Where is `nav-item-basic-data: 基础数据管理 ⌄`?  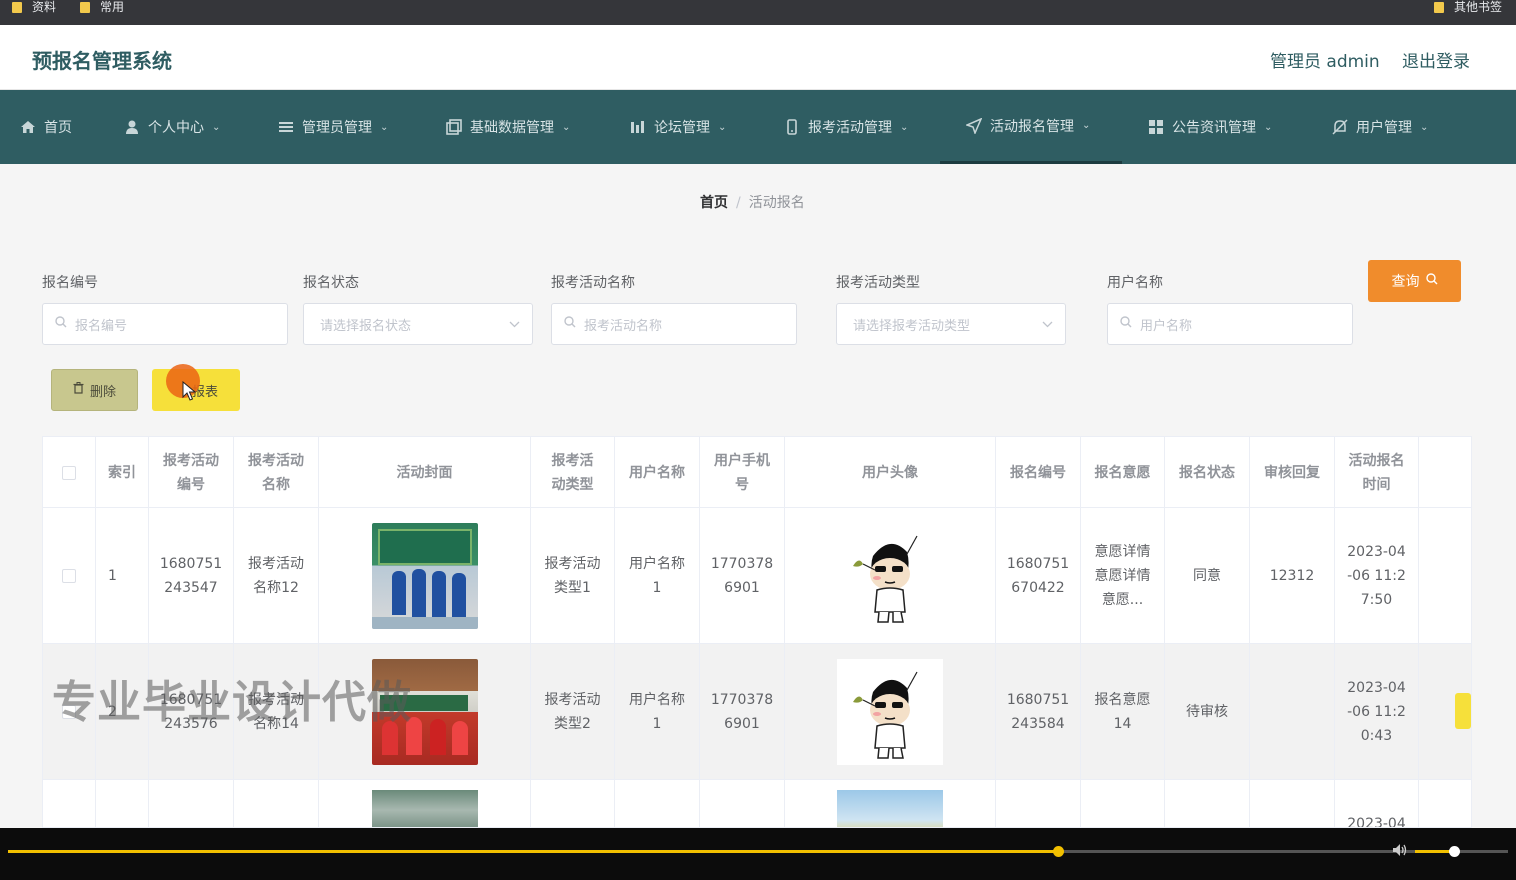 nav-item-basic-data: 基础数据管理 ⌄ is located at coordinates (508, 127).